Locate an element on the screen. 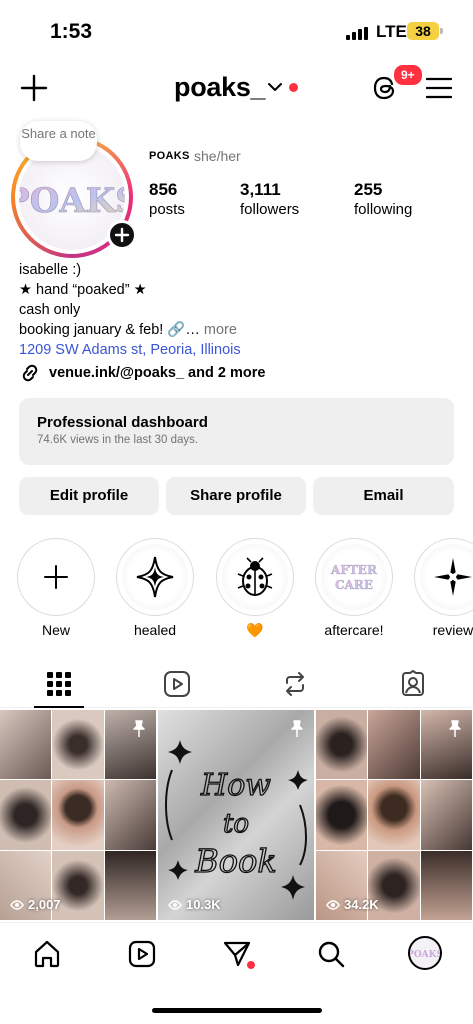  bottom-nav: POAKS is located at coordinates (236, 953).